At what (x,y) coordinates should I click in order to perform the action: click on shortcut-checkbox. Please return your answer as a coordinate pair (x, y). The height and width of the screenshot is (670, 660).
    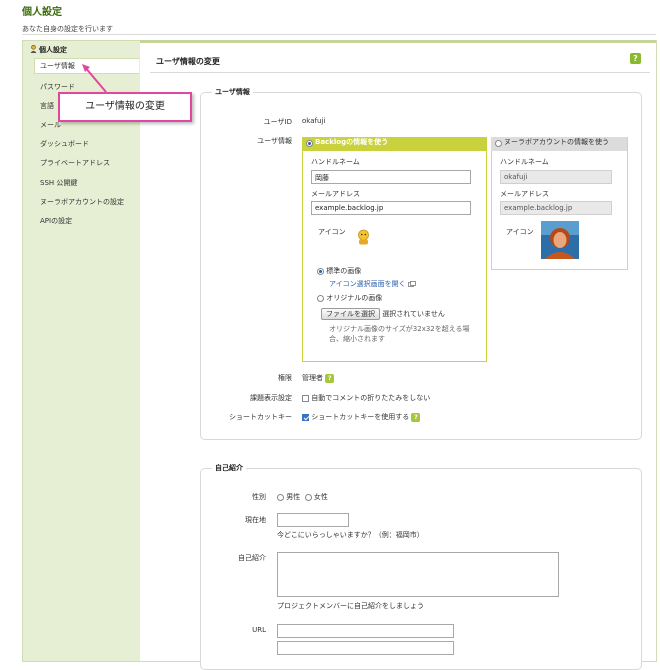
    Looking at the image, I should click on (305, 417).